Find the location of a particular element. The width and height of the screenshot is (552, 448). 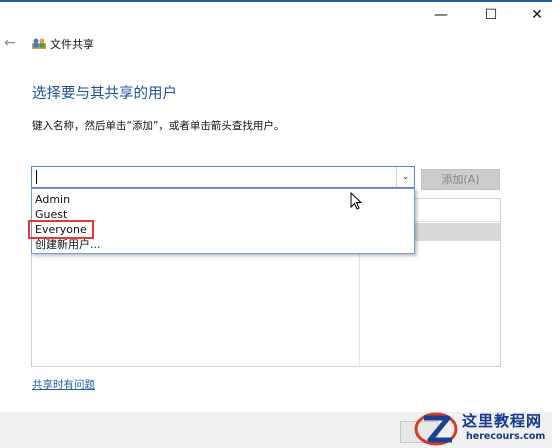

text-caret is located at coordinates (36, 177).